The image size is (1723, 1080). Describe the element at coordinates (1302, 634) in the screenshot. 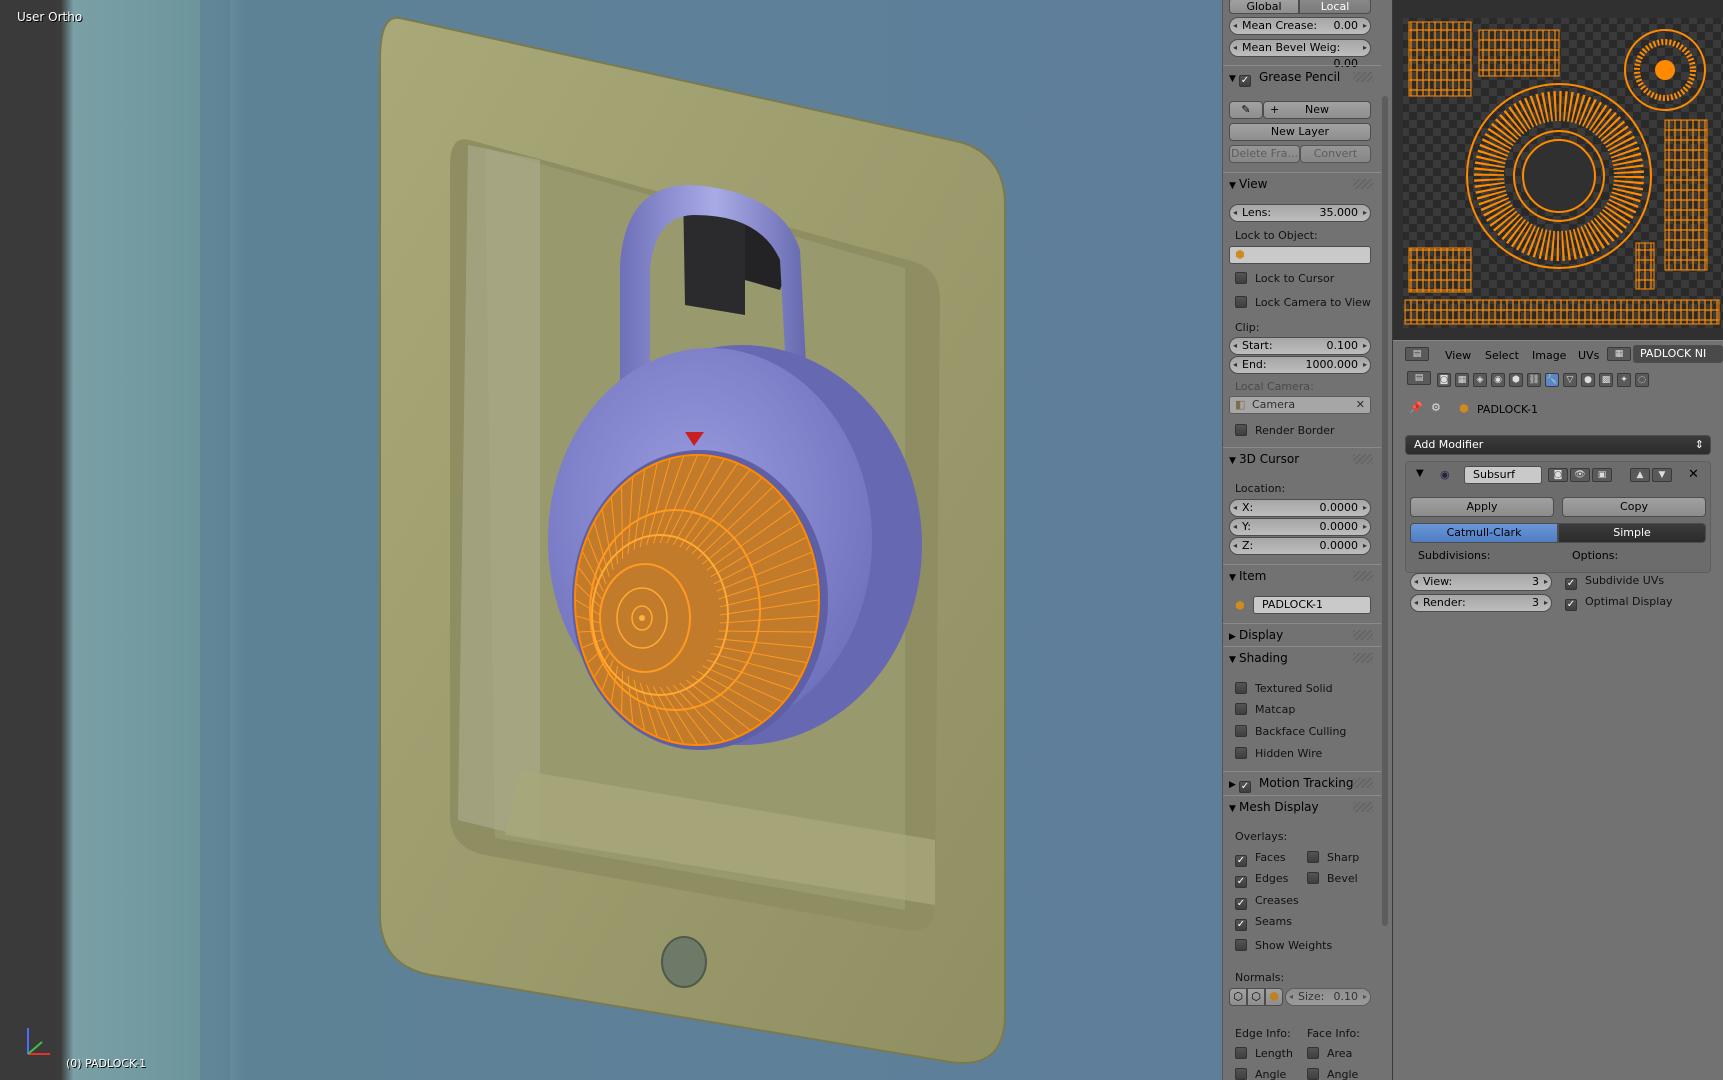

I see `display-panel-header: ▶ Display` at that location.